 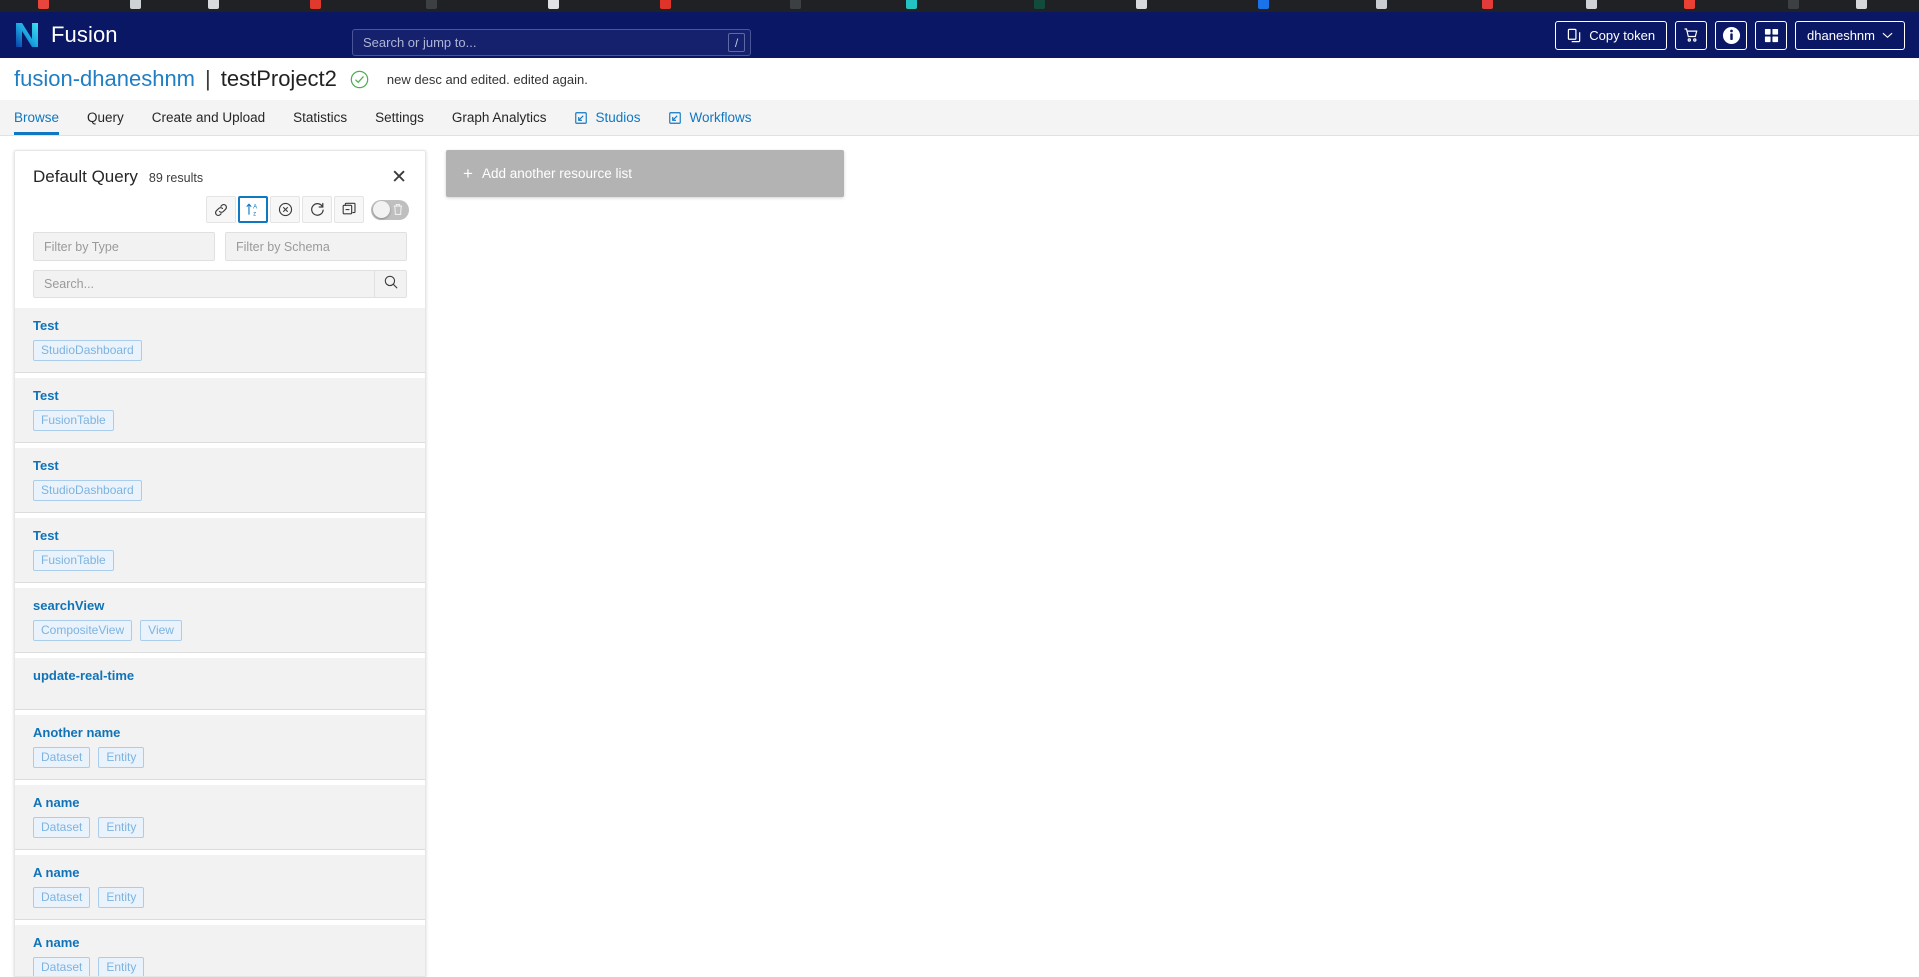 I want to click on user-menu-button: dhaneshnm, so click(x=1850, y=35).